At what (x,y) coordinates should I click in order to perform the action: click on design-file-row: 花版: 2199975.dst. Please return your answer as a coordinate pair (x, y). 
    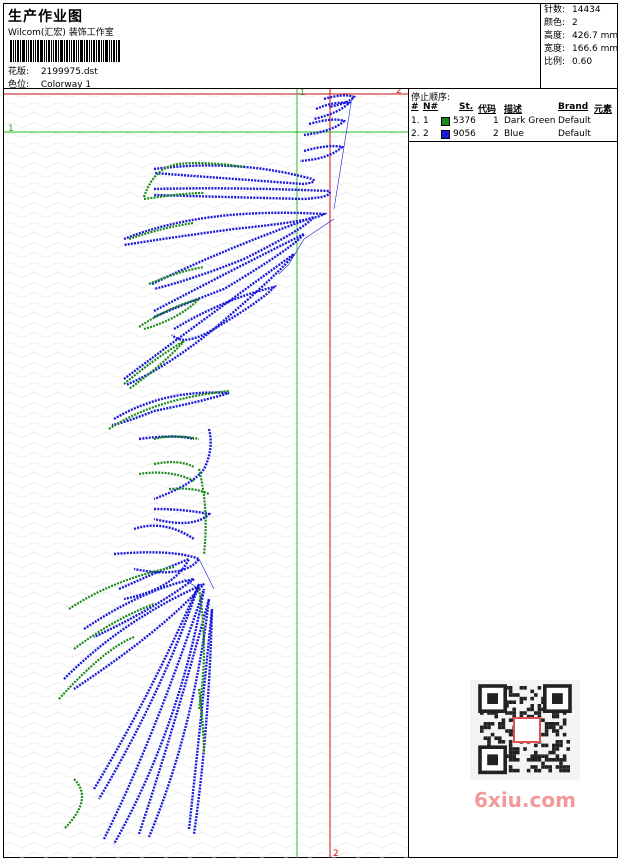
    Looking at the image, I should click on (53, 70).